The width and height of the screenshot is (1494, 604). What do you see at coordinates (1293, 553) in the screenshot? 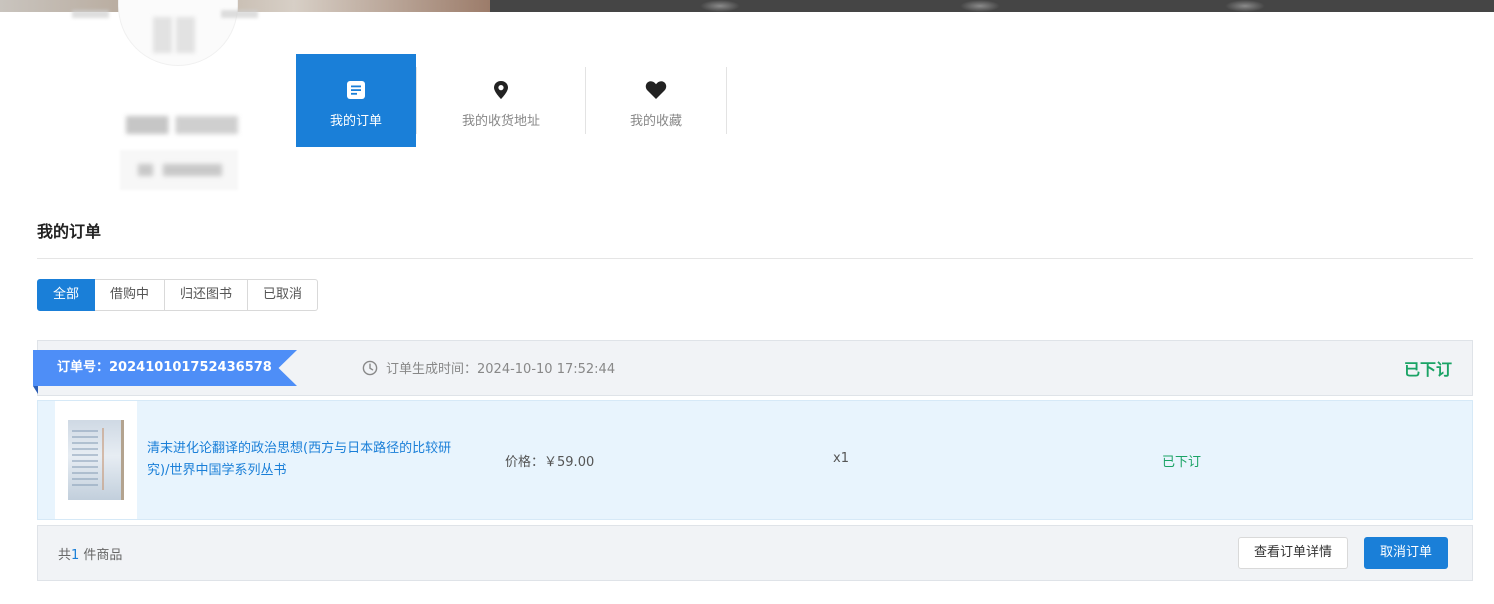
I see `view-order-details-button: 查看订单详情` at bounding box center [1293, 553].